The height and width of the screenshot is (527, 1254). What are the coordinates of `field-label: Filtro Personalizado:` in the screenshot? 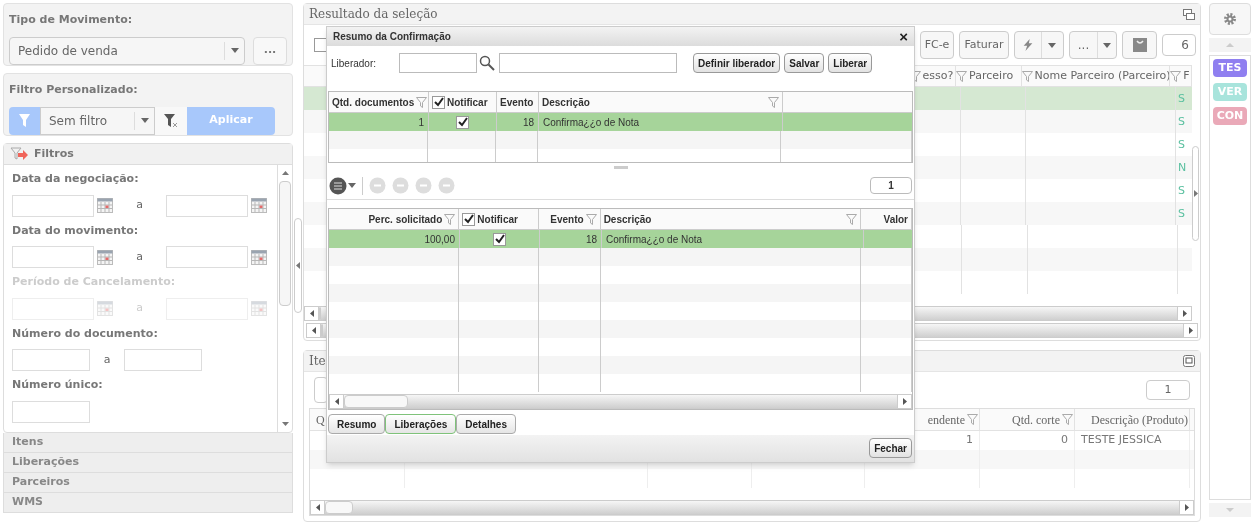 It's located at (74, 90).